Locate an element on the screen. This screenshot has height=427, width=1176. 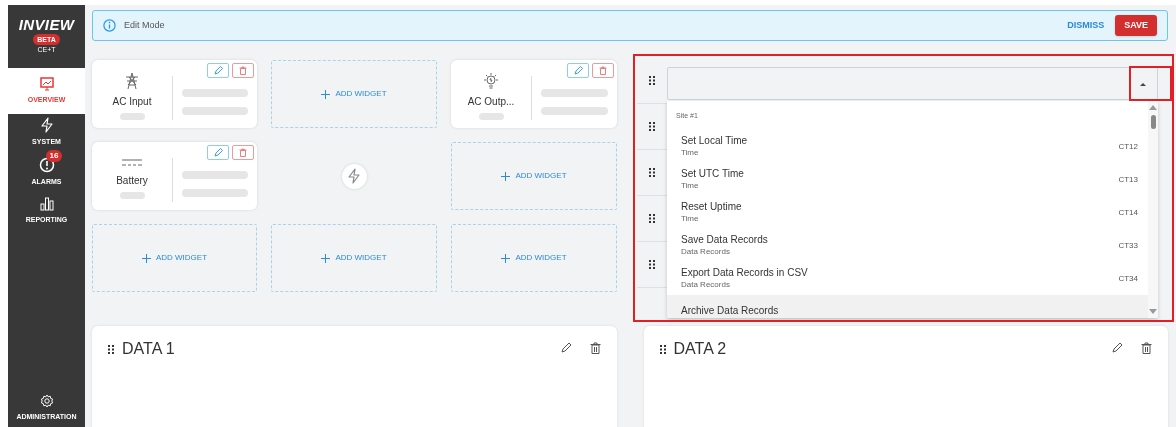
brand-logo: INVIEW is located at coordinates (46, 24).